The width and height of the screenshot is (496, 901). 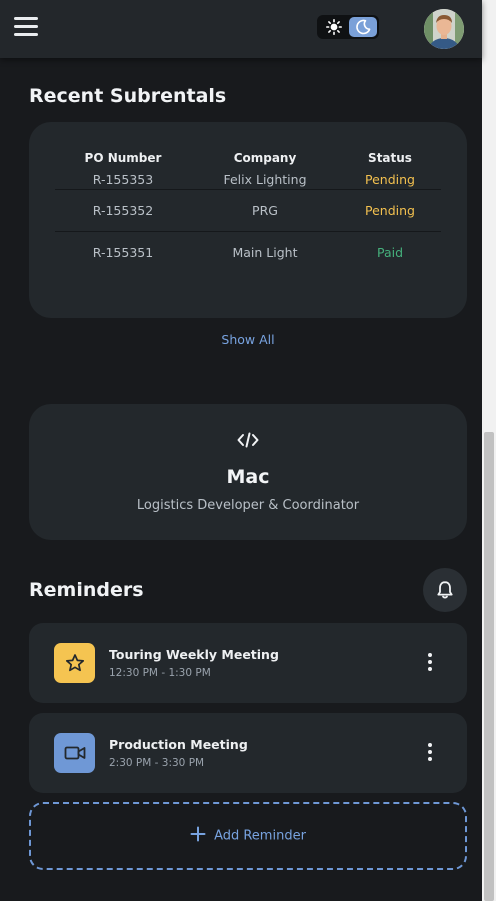 What do you see at coordinates (248, 505) in the screenshot?
I see `profile-role: Logistics Developer & Coordinator` at bounding box center [248, 505].